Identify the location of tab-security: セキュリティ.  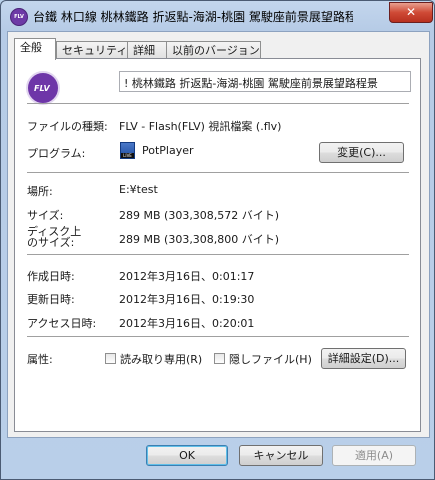
(92, 49).